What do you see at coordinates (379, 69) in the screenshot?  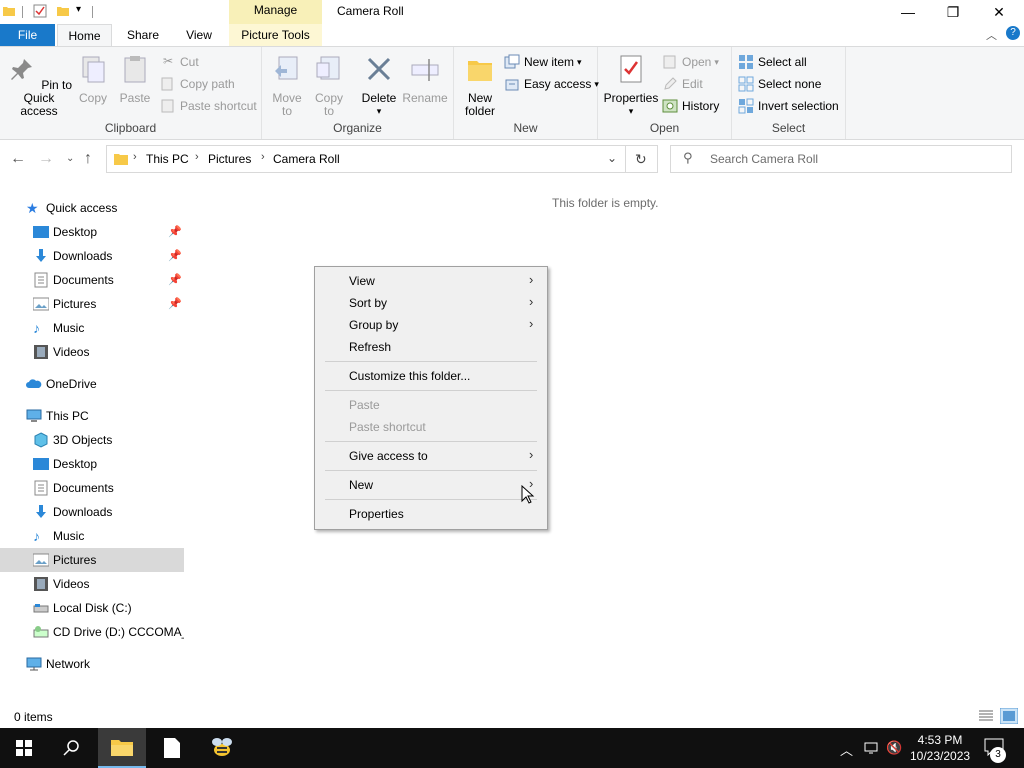 I see `delete-x-icon` at bounding box center [379, 69].